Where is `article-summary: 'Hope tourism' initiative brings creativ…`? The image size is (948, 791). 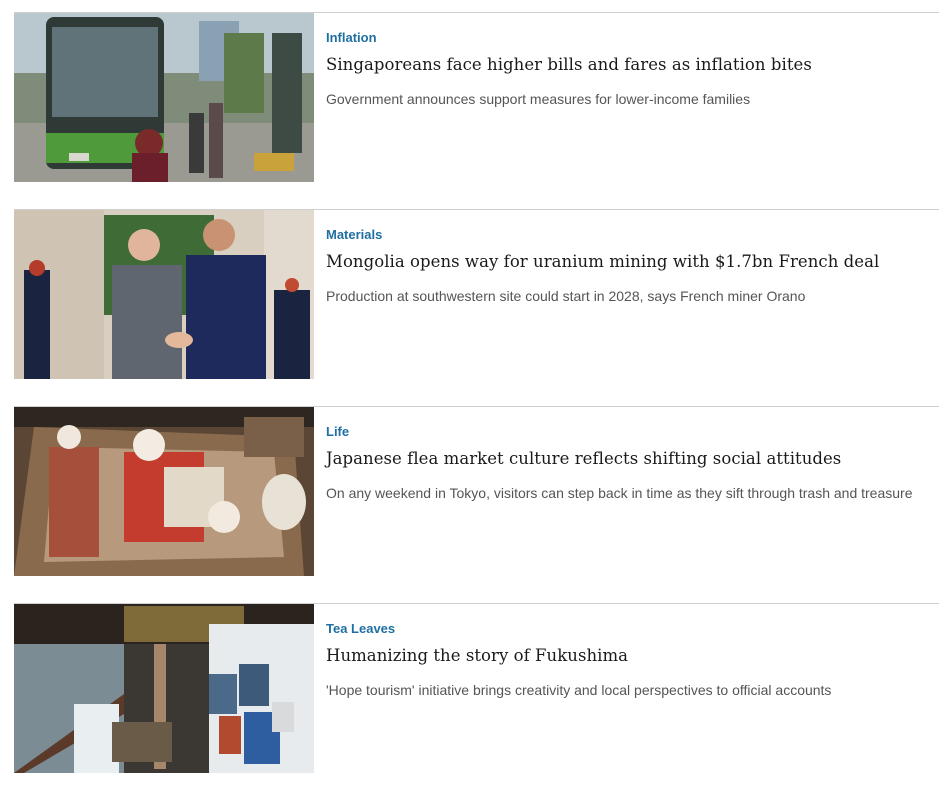 article-summary: 'Hope tourism' initiative brings creativ… is located at coordinates (579, 690).